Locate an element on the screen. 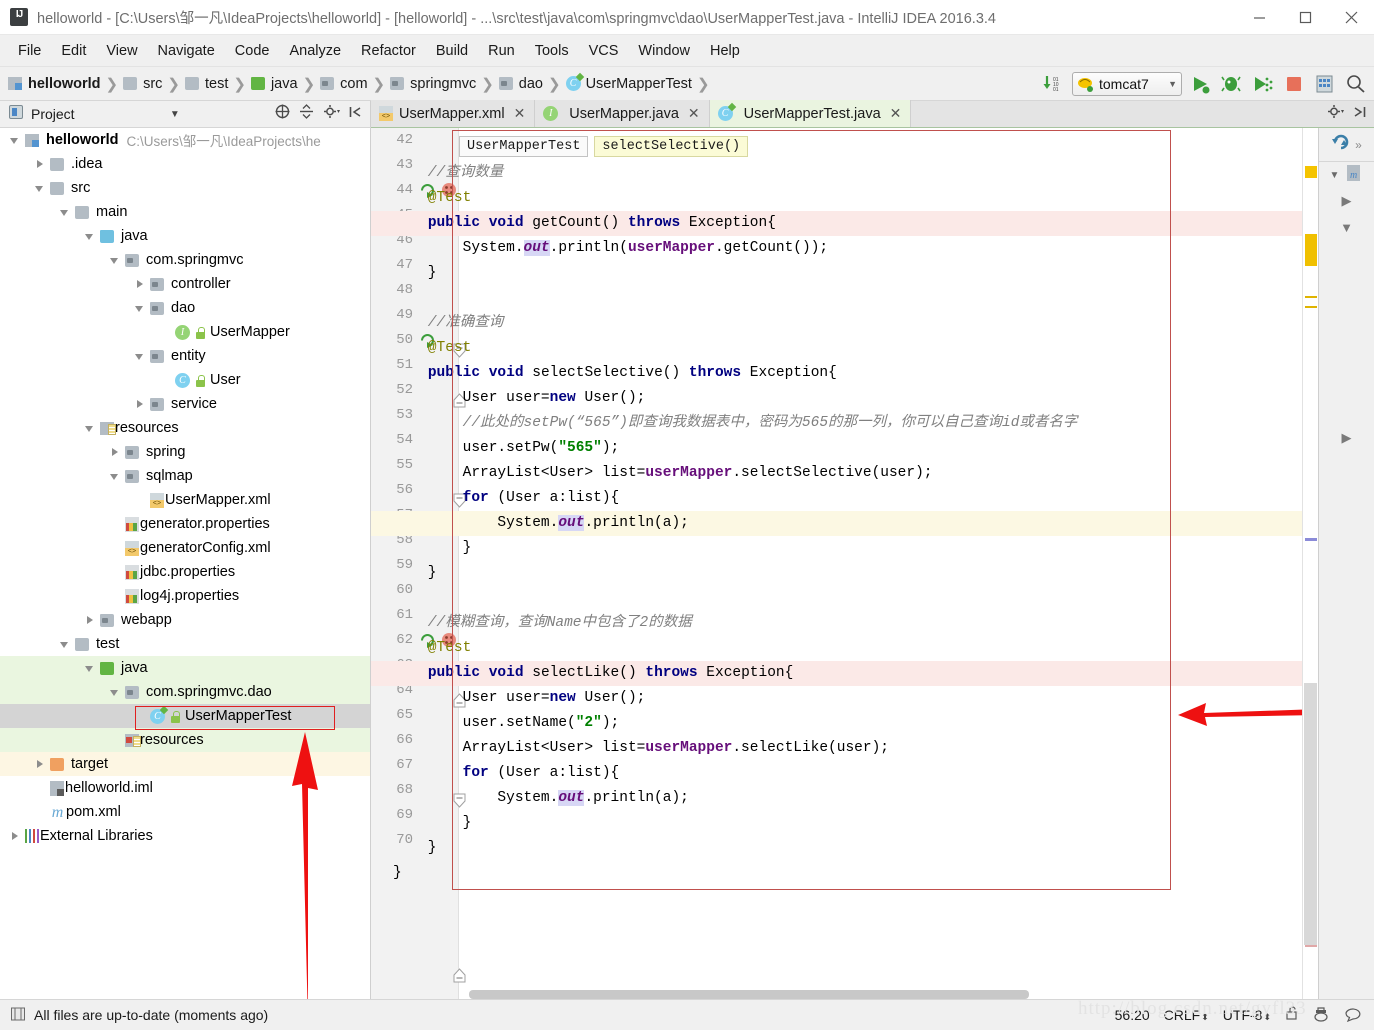 This screenshot has width=1374, height=1030. tree-row-main: main is located at coordinates (185, 212).